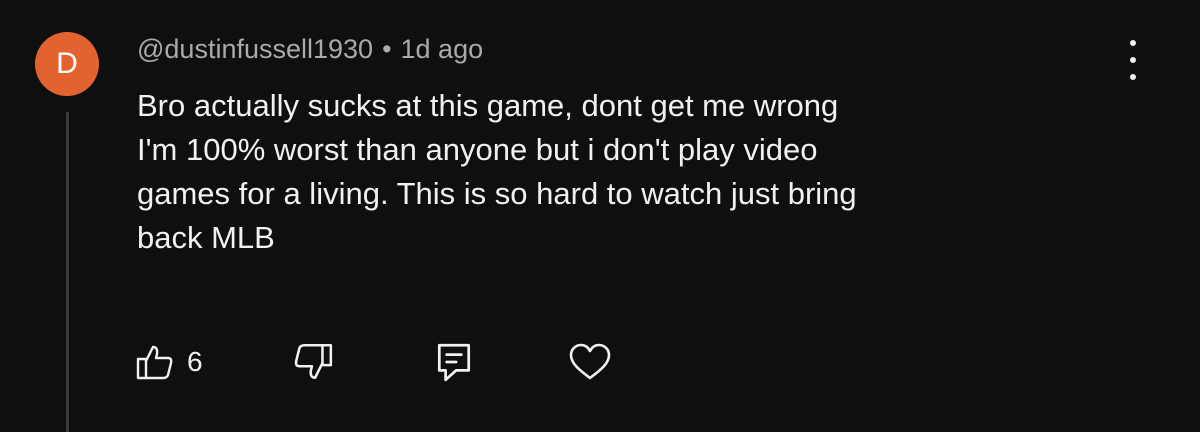 The image size is (1200, 432). I want to click on thread-line, so click(67, 272).